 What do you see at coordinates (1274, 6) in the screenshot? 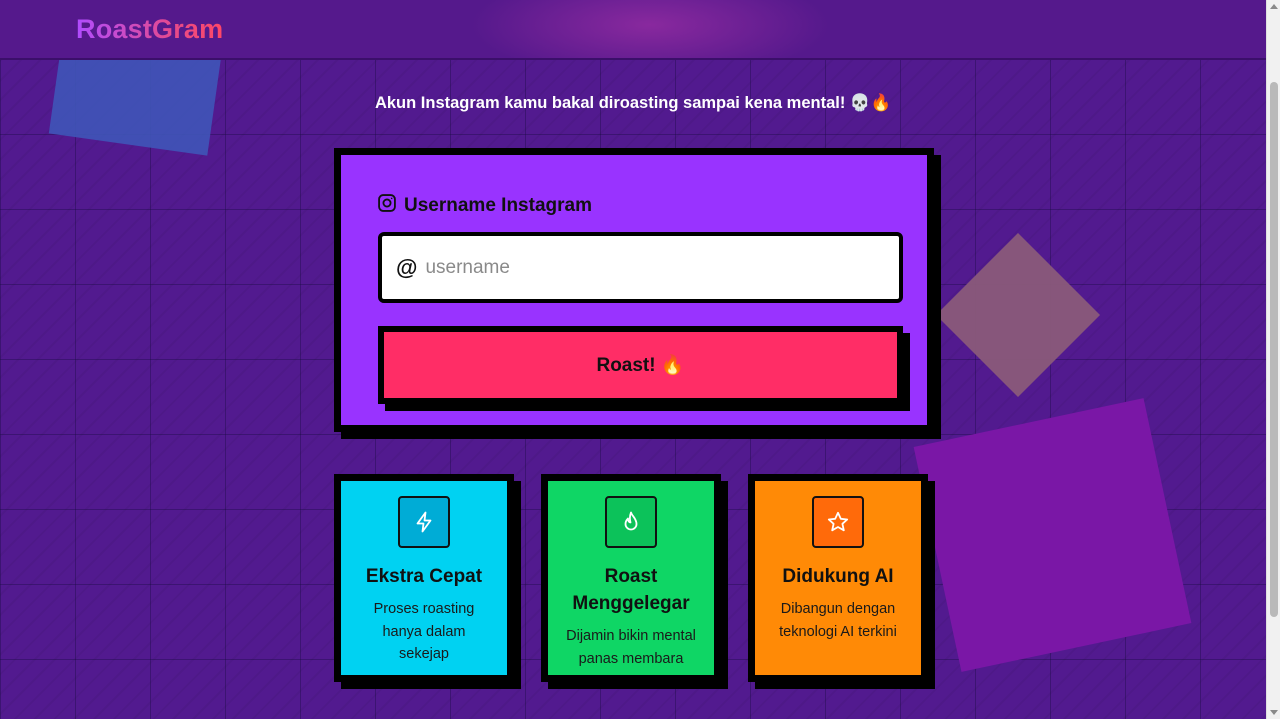
I see `scroll-up-arrow-icon` at bounding box center [1274, 6].